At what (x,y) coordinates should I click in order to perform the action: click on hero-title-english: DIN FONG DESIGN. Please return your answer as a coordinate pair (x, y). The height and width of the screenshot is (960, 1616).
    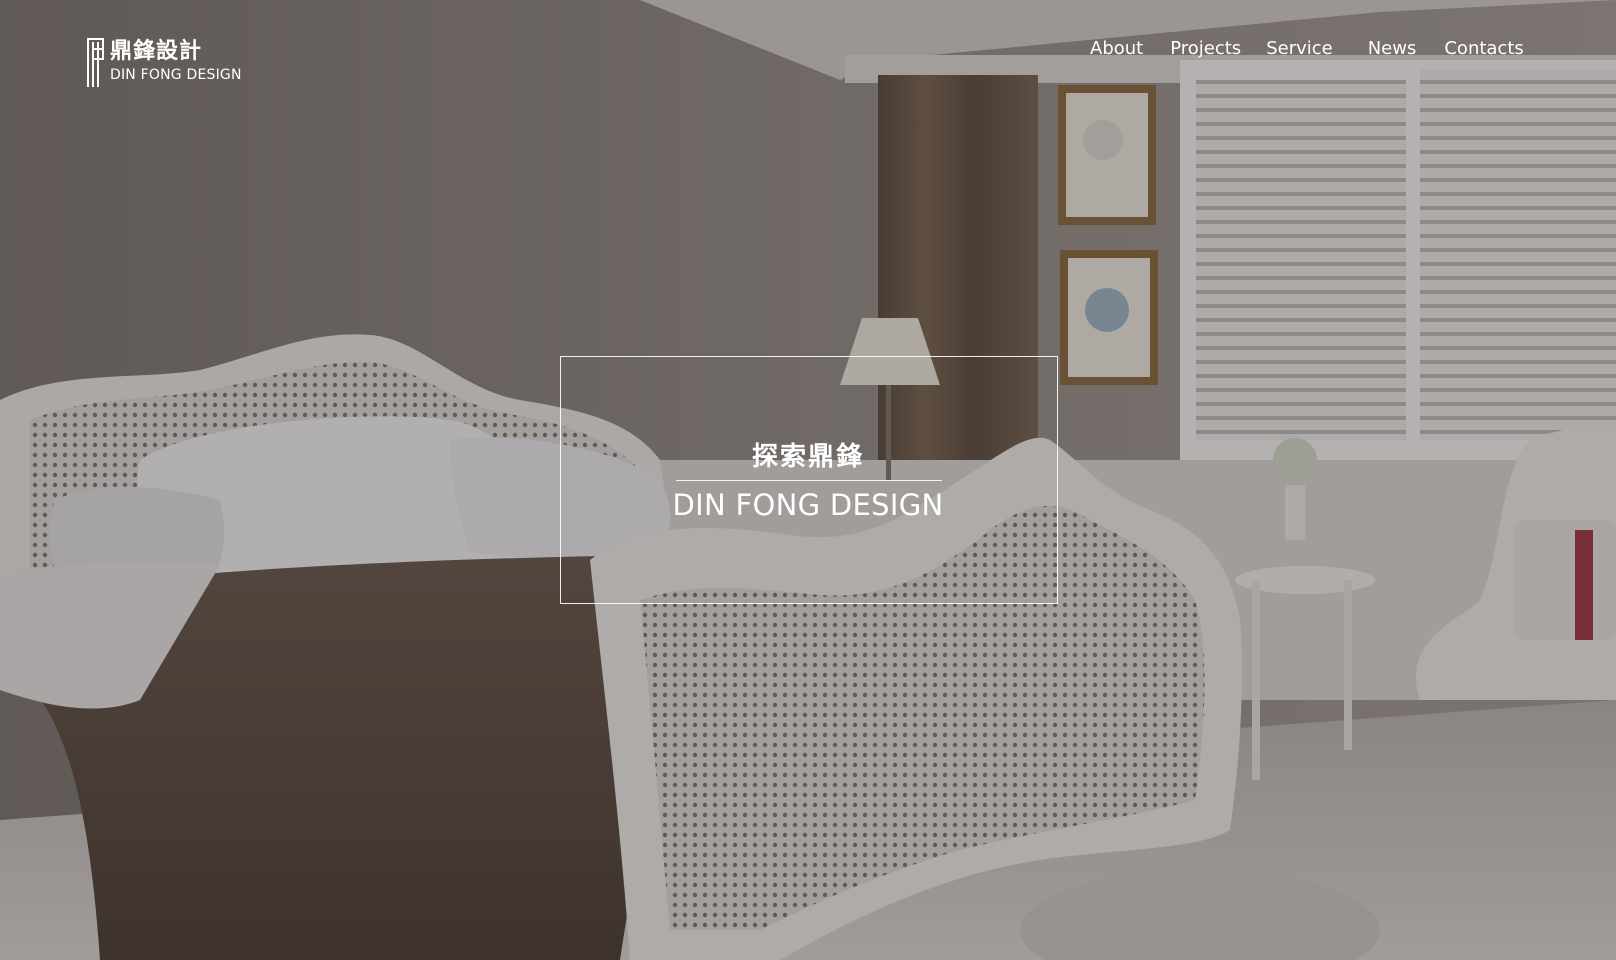
    Looking at the image, I should click on (808, 505).